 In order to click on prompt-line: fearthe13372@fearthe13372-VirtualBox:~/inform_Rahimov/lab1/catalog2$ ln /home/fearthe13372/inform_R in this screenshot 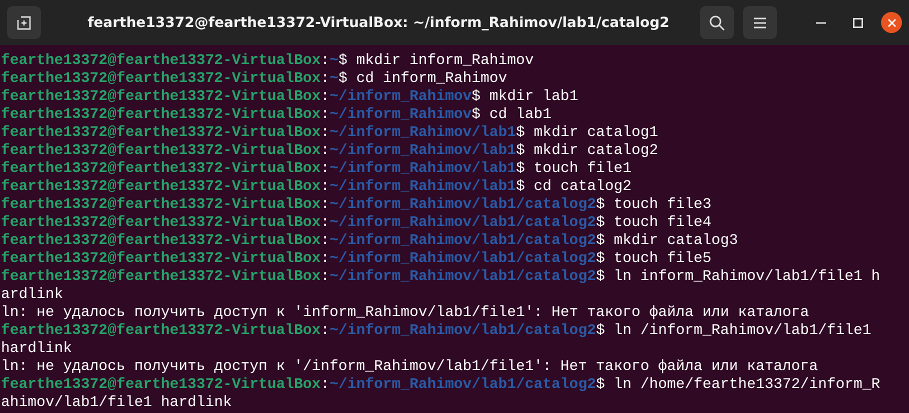, I will do `click(441, 385)`.